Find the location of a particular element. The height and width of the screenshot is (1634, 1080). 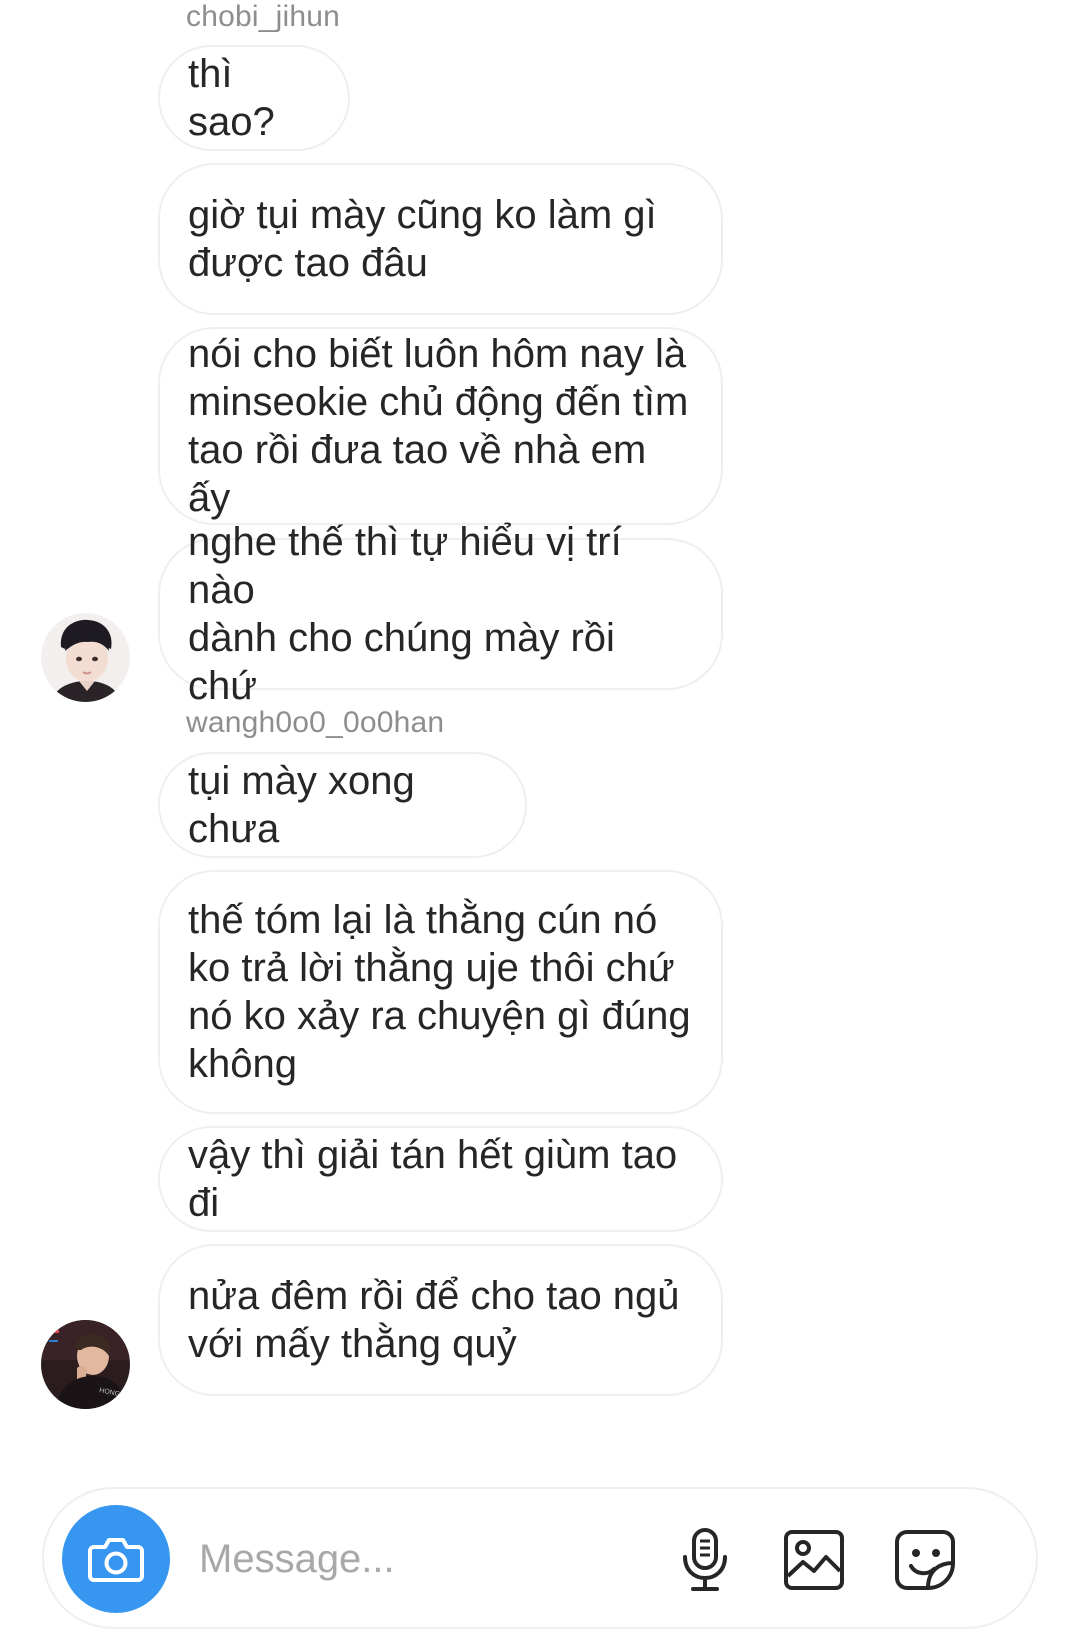

message-line: thì sao? is located at coordinates (231, 98).